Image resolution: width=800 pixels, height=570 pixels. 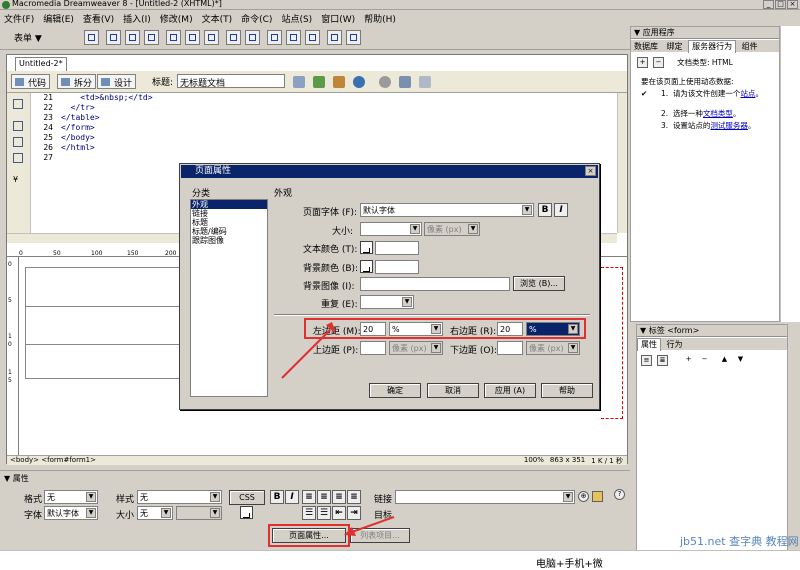 What do you see at coordinates (619, 494) in the screenshot?
I see `help-icon: ?` at bounding box center [619, 494].